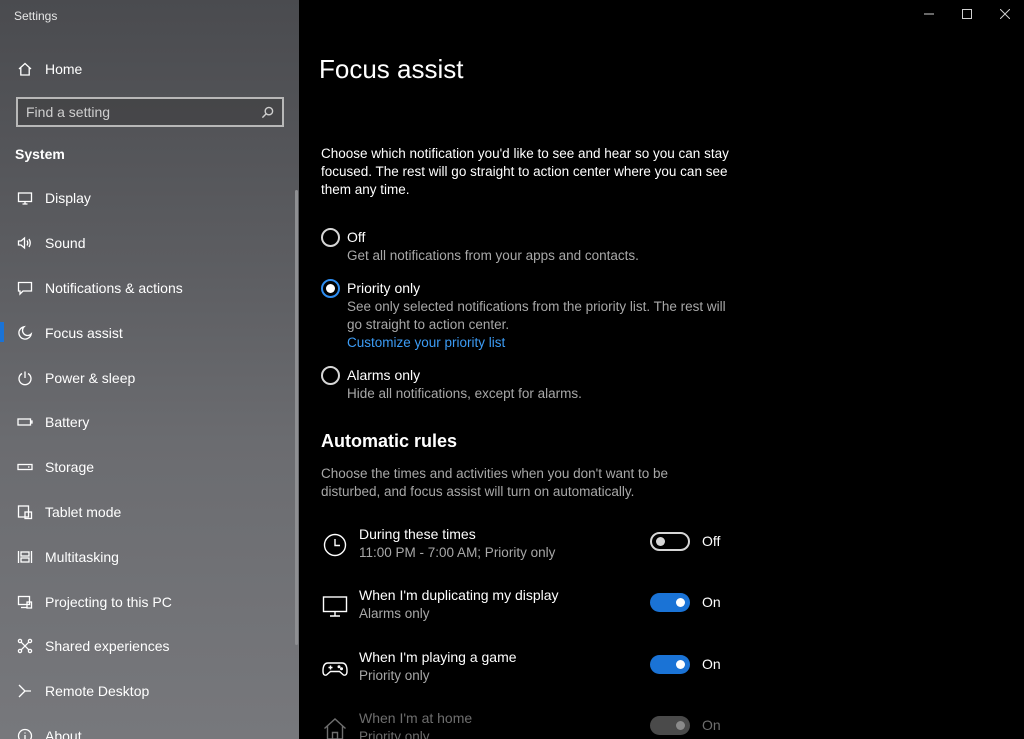  I want to click on rule-subtitle: Alarms only, so click(394, 613).